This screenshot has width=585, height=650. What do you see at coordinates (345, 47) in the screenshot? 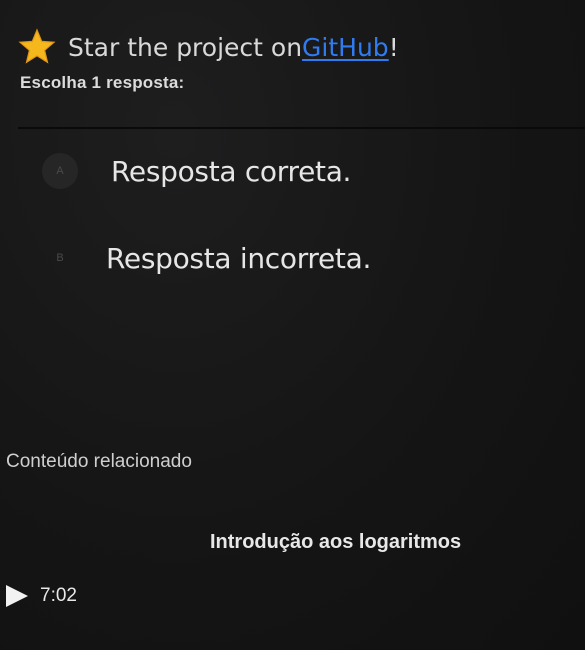
I see `github-link: GitHub` at bounding box center [345, 47].